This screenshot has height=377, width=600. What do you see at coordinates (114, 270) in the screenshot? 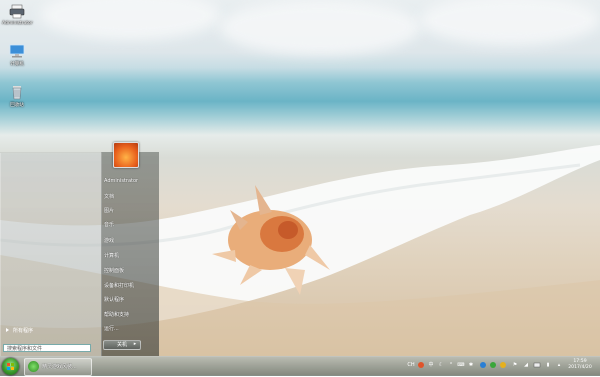
I see `start-link-control-panel: 控制面板` at bounding box center [114, 270].